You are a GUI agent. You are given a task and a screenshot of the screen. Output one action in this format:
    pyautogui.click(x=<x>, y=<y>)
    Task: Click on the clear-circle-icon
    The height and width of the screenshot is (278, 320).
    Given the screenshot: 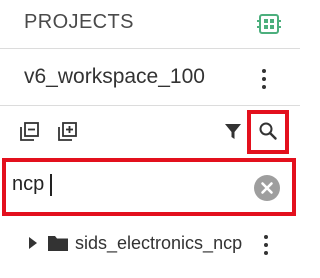 What is the action you would take?
    pyautogui.click(x=267, y=188)
    